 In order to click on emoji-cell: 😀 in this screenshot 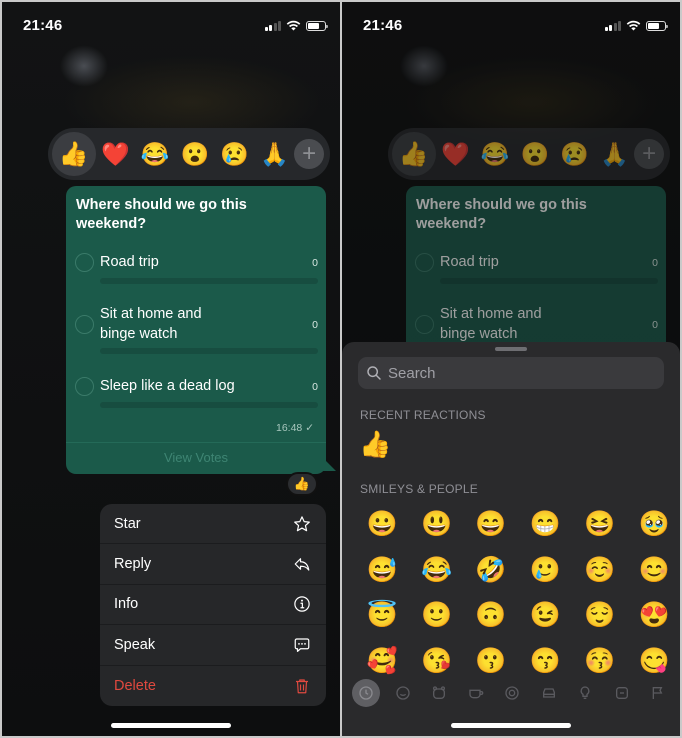, I will do `click(382, 525)`.